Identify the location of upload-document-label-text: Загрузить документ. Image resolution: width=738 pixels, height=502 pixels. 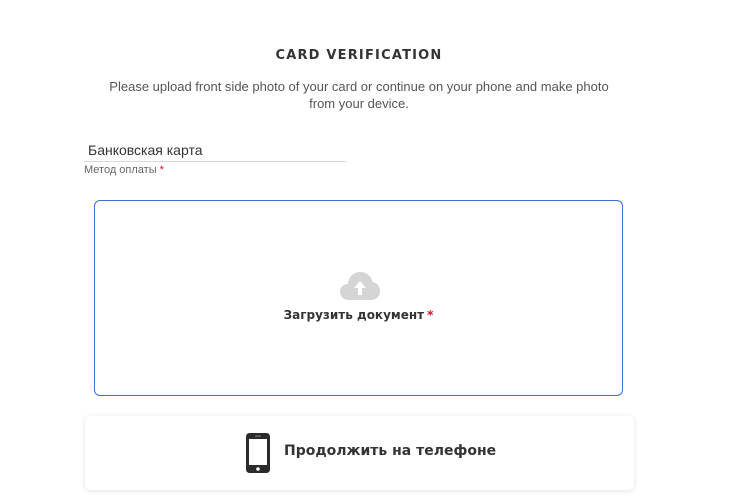
(354, 315).